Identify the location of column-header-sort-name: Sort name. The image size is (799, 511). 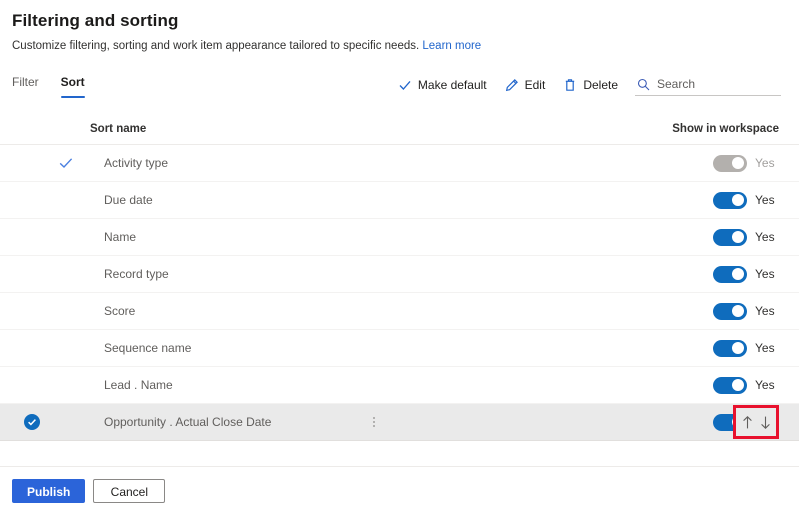
(118, 129).